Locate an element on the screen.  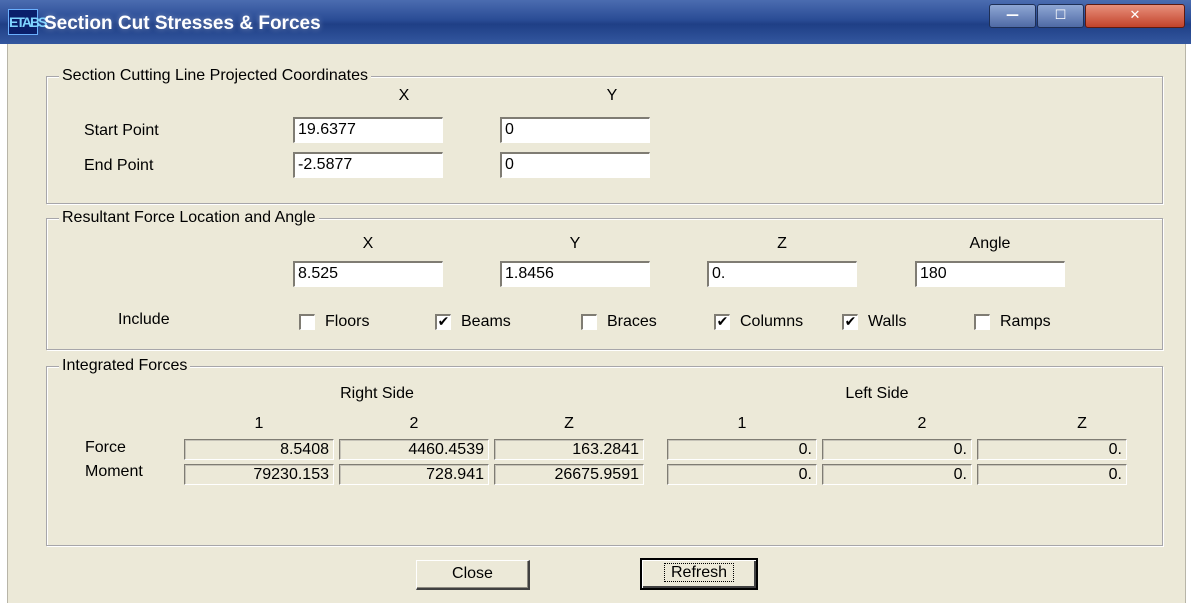
minimize-icon: — is located at coordinates (1012, 15).